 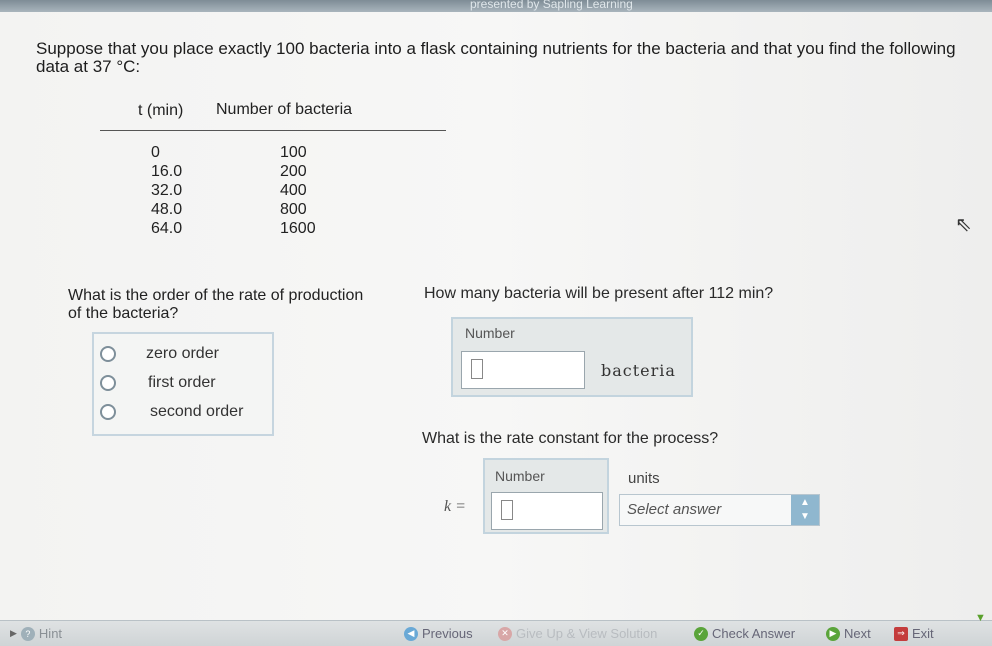 I want to click on exit-label: Exit, so click(x=923, y=633).